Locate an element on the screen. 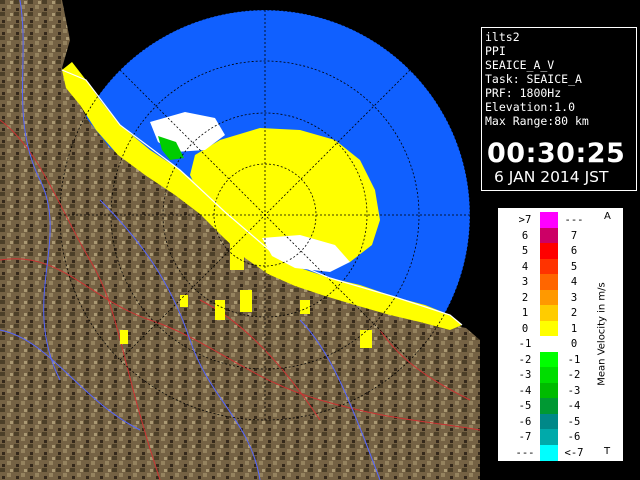 Image resolution: width=640 pixels, height=480 pixels. legend-value-high: -4 is located at coordinates (574, 406).